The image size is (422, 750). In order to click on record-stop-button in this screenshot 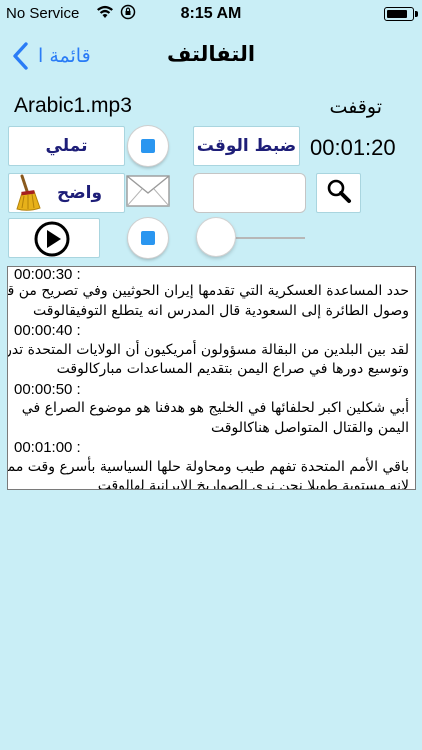, I will do `click(148, 146)`.